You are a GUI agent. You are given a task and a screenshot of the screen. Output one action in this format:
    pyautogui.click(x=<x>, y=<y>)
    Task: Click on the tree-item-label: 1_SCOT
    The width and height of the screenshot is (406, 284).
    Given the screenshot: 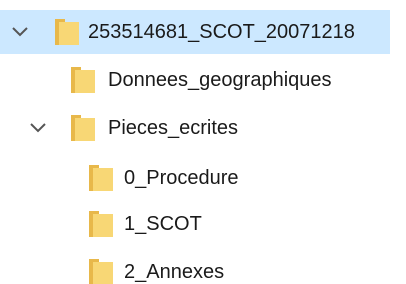 What is the action you would take?
    pyautogui.click(x=163, y=224)
    